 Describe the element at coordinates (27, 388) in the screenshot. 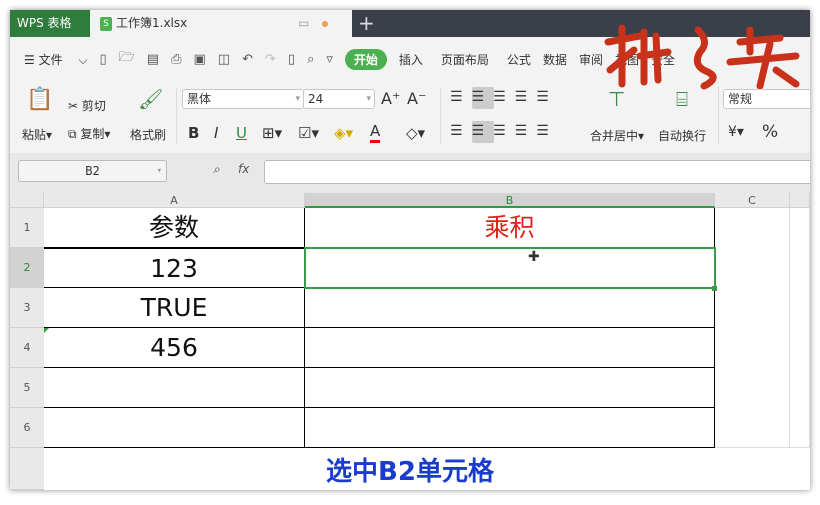

I see `row-header-5: 5` at that location.